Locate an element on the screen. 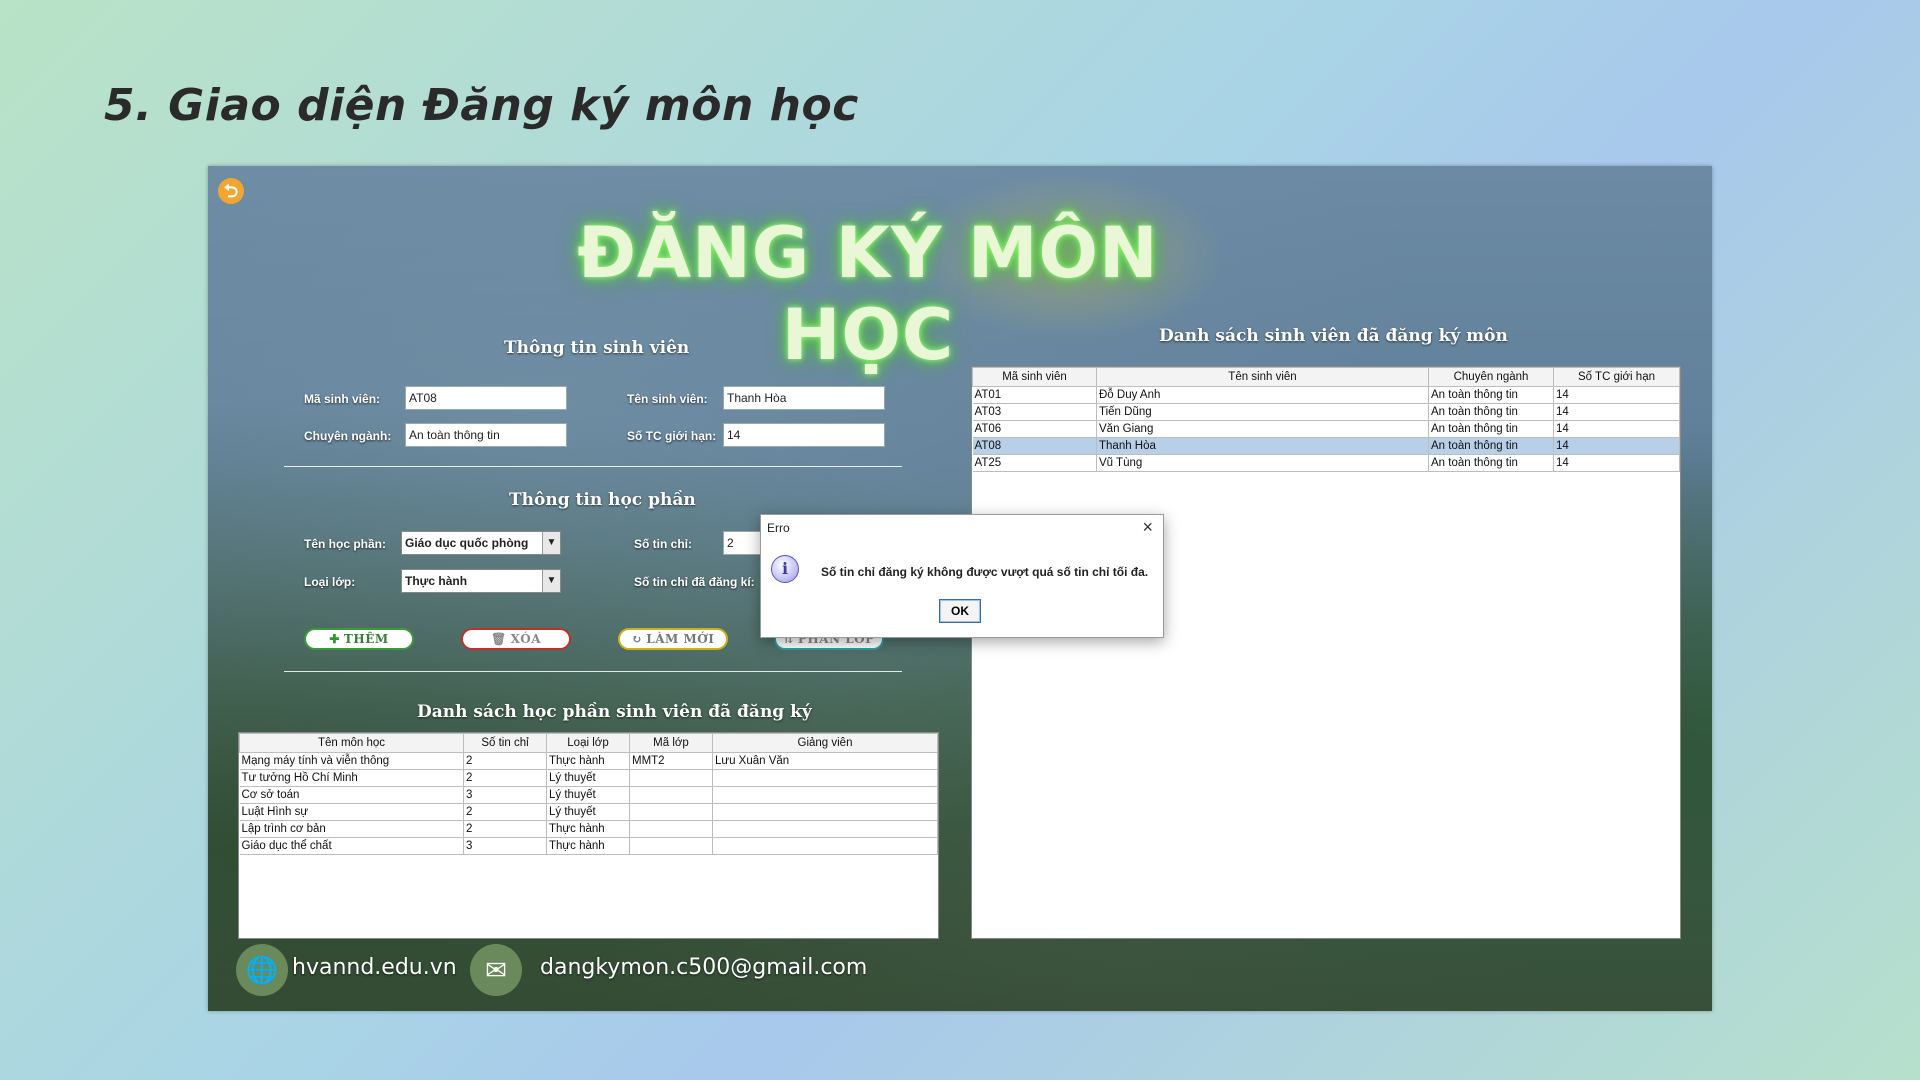 This screenshot has width=1920, height=1080. dialog-title: Erro is located at coordinates (778, 528).